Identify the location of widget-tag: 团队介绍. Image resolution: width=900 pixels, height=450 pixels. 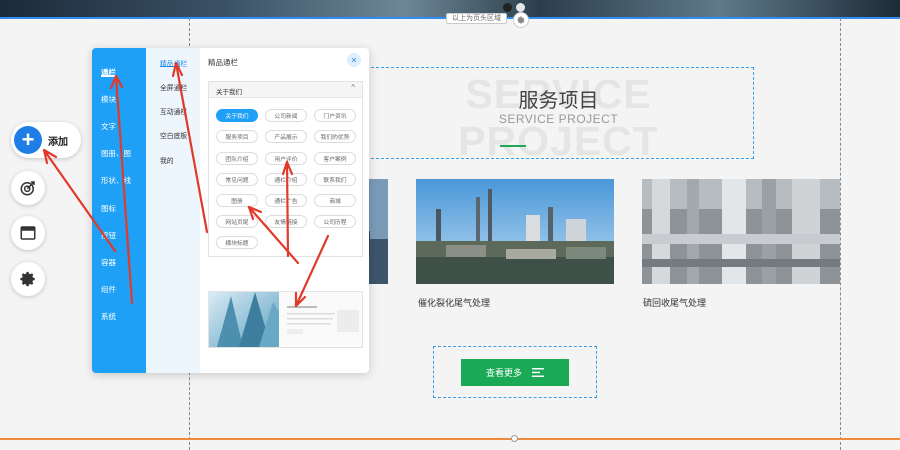
(237, 158).